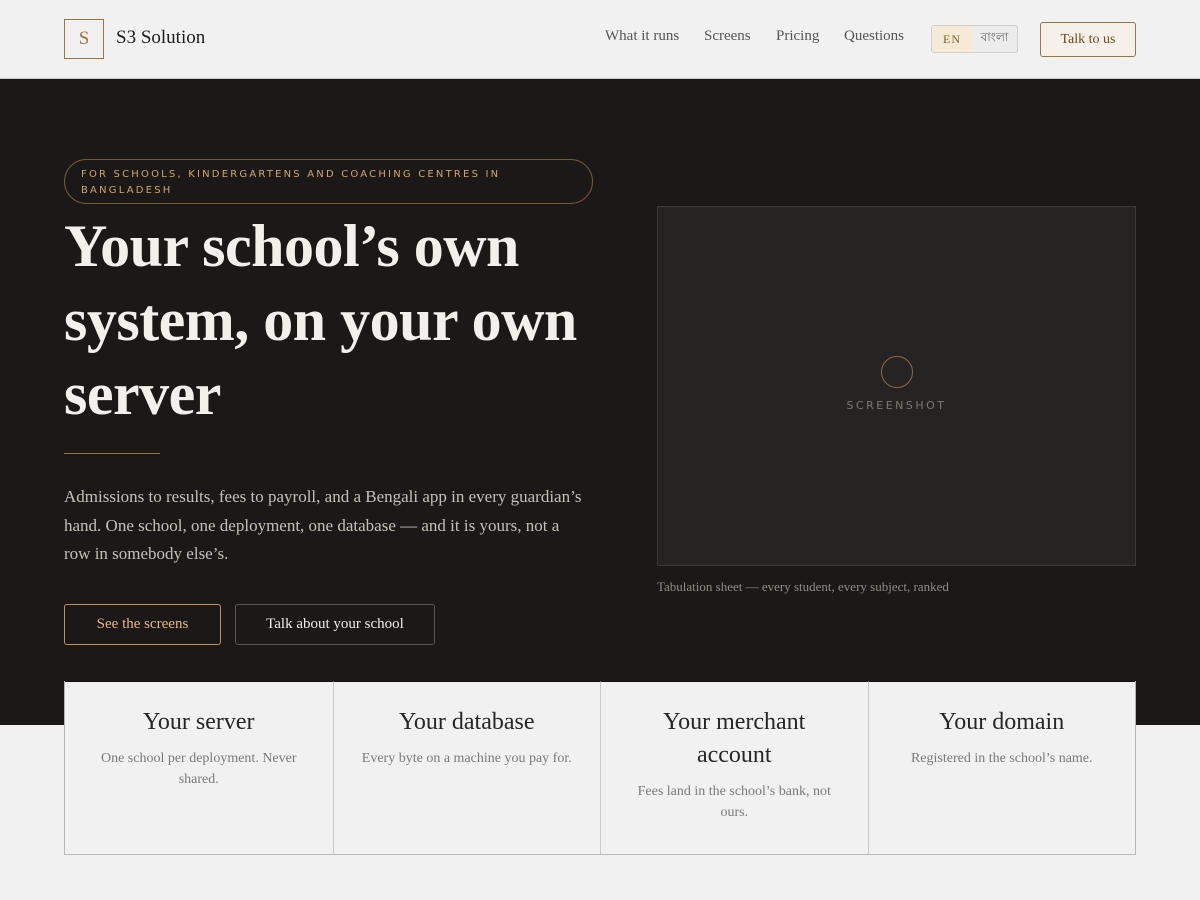 The image size is (1200, 900). I want to click on feature-text: One school per deployment. Never shared., so click(198, 769).